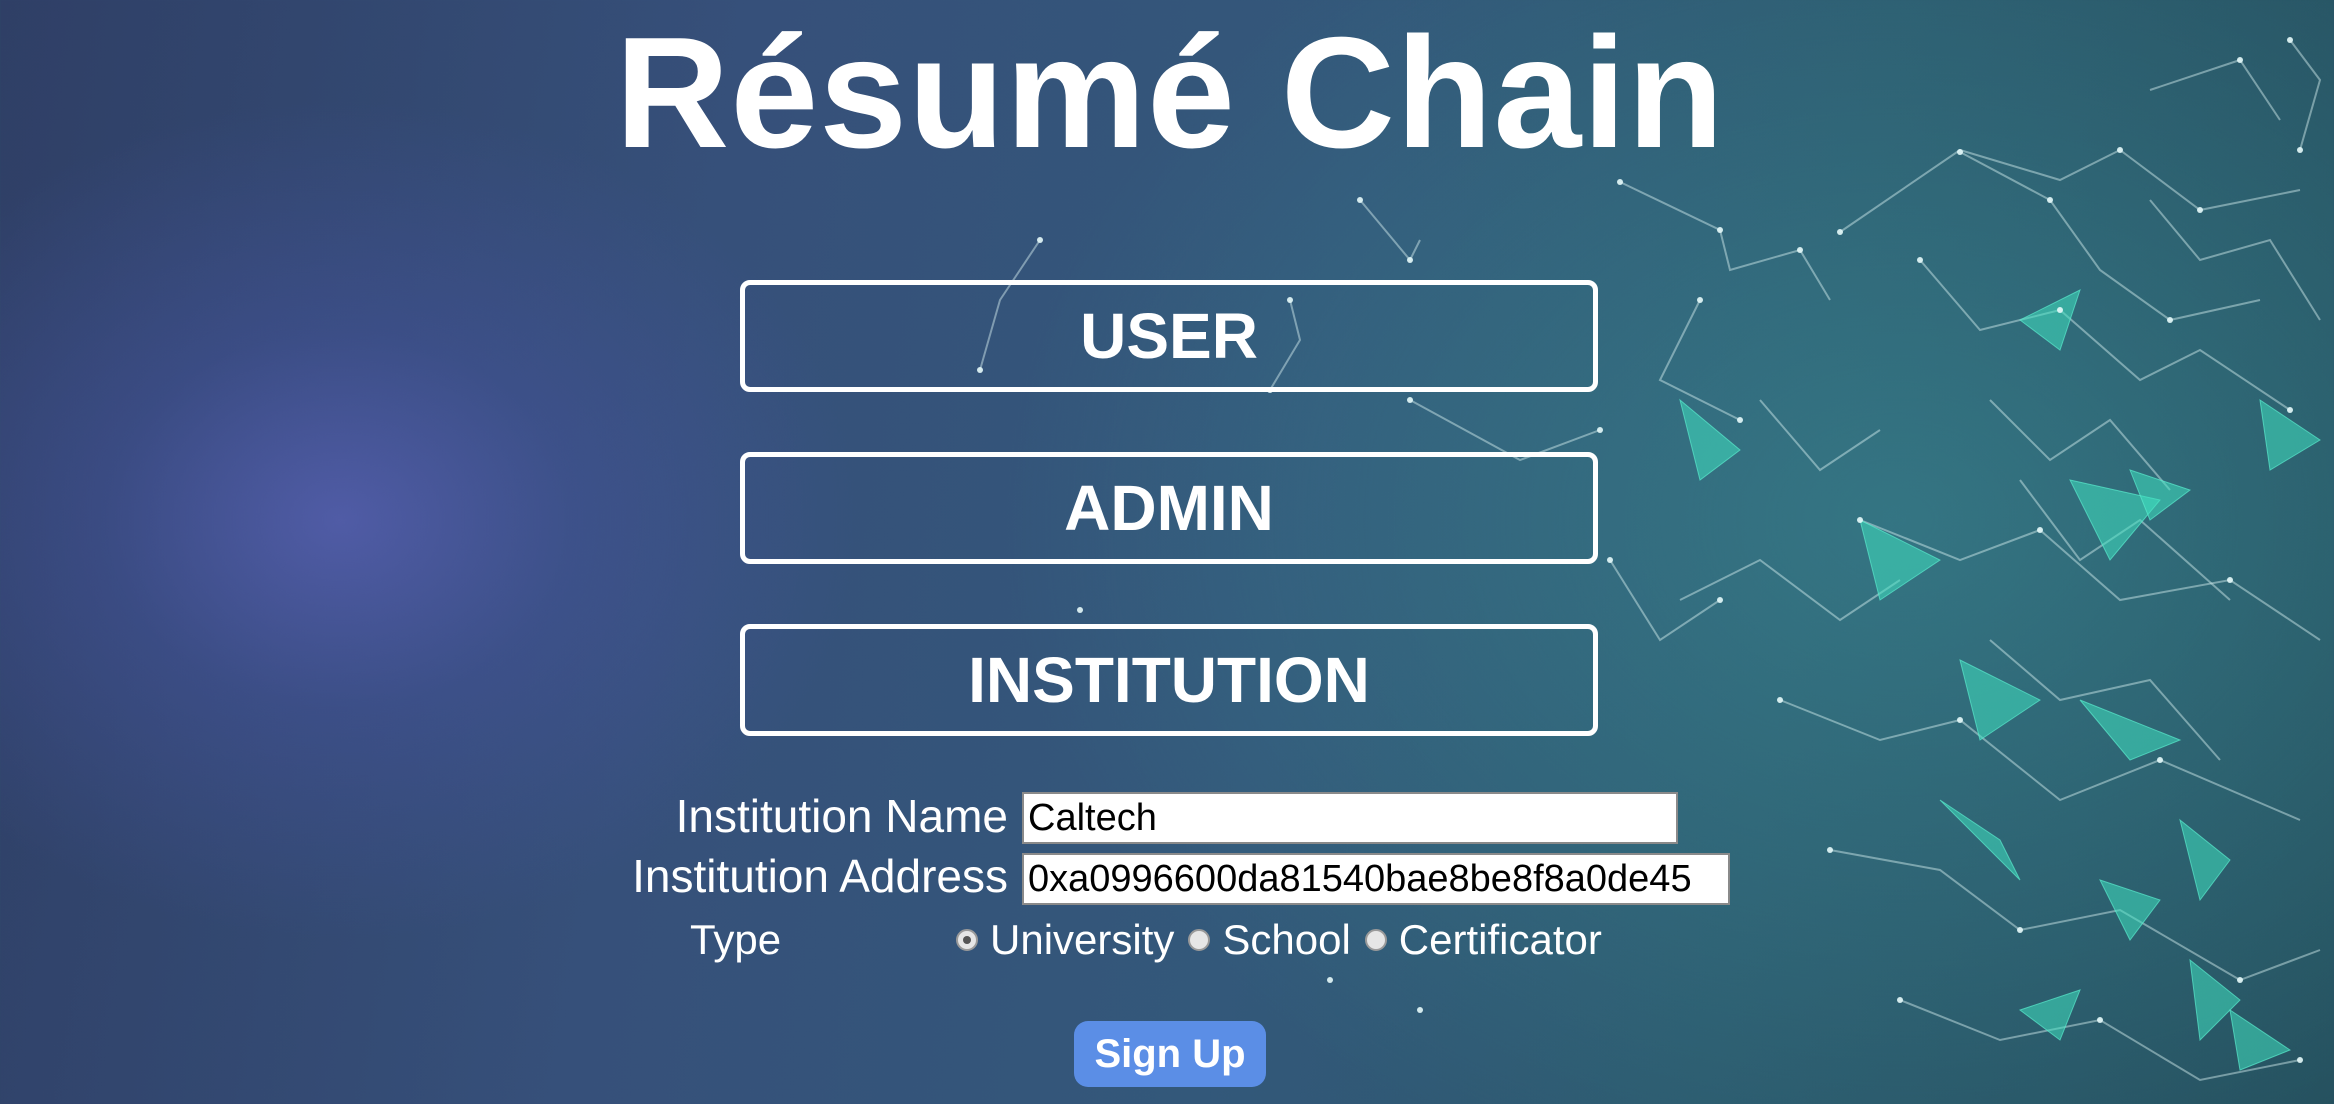 The height and width of the screenshot is (1104, 2334). I want to click on type-option-label: Certificator, so click(1500, 939).